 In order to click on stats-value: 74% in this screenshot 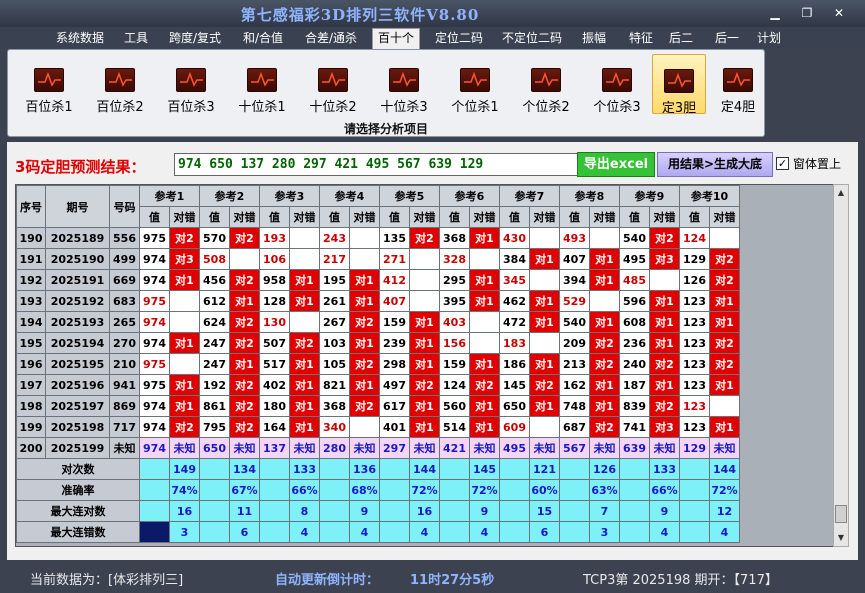, I will do `click(184, 490)`.